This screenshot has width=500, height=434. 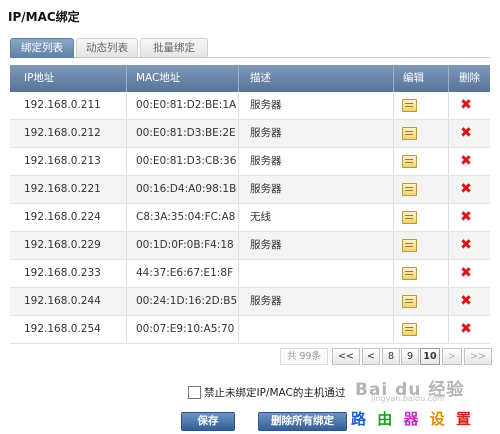 I want to click on row-ip: 192.168.0.224, so click(x=62, y=217).